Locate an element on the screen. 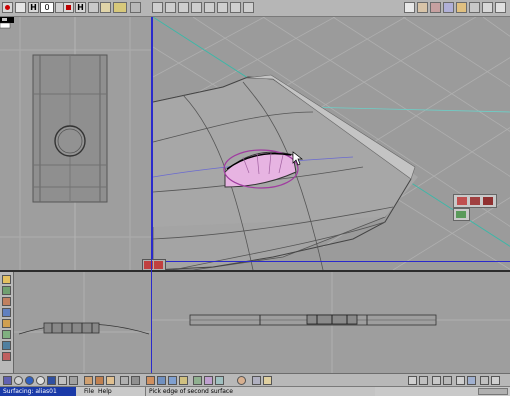 The image size is (510, 396). person-icon is located at coordinates (241, 380).